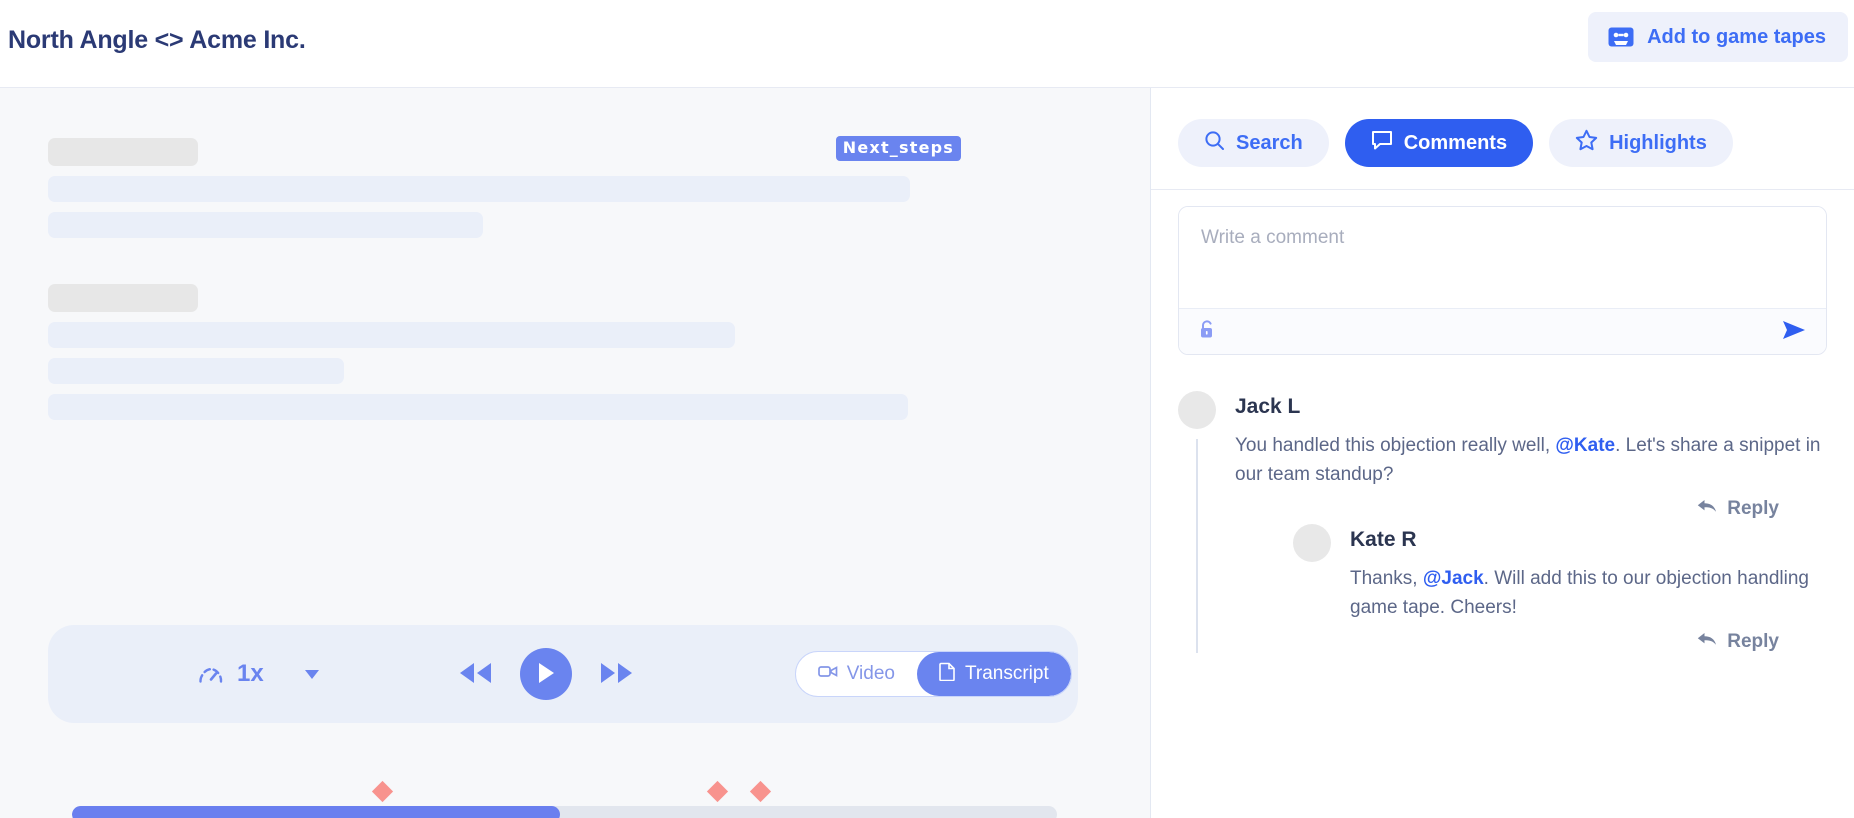 This screenshot has width=1854, height=818. Describe the element at coordinates (1268, 406) in the screenshot. I see `comment-author: Jack L` at that location.